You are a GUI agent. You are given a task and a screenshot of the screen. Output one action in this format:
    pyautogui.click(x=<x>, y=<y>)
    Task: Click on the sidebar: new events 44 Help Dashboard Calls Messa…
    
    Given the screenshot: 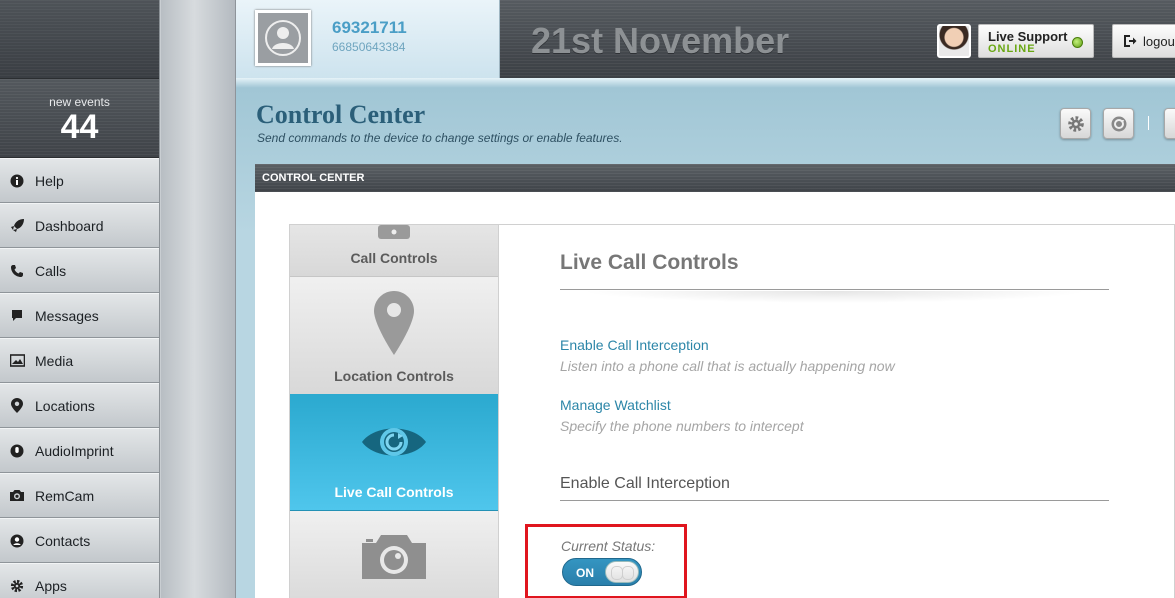 What is the action you would take?
    pyautogui.click(x=80, y=299)
    